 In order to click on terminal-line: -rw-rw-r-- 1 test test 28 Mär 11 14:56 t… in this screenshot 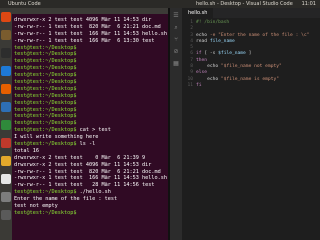, I will do `click(84, 185)`.